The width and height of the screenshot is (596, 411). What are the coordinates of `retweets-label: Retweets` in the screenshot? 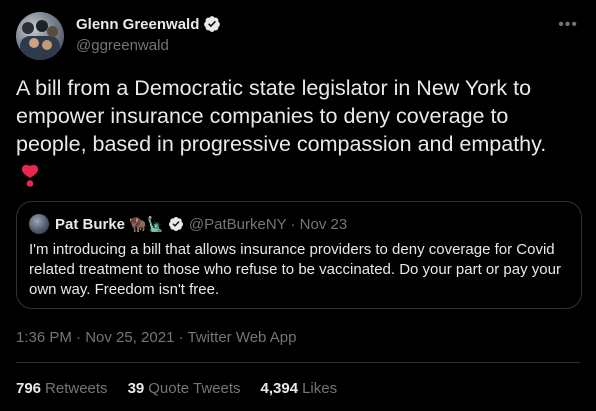 It's located at (76, 388).